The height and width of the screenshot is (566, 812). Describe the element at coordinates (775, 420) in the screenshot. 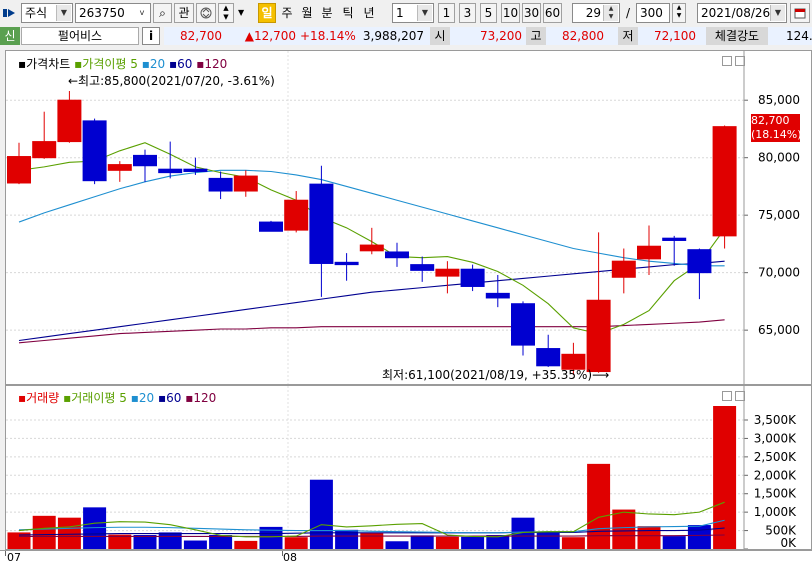

I see `volume-axis-label: 3,500K` at that location.